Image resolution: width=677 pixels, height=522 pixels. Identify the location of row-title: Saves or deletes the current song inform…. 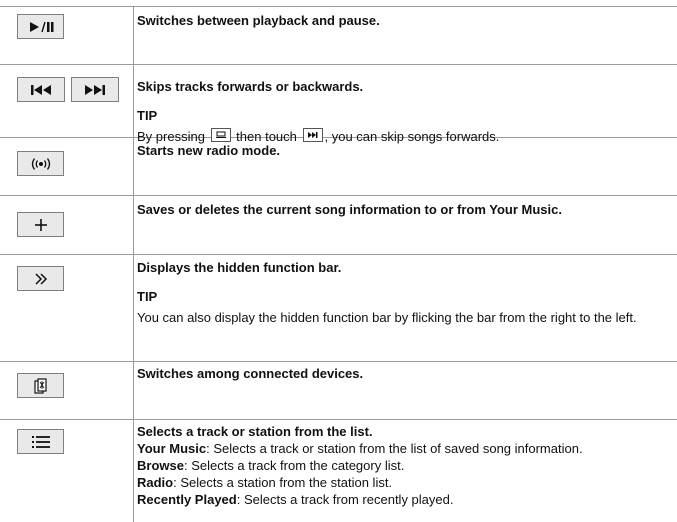
(349, 209).